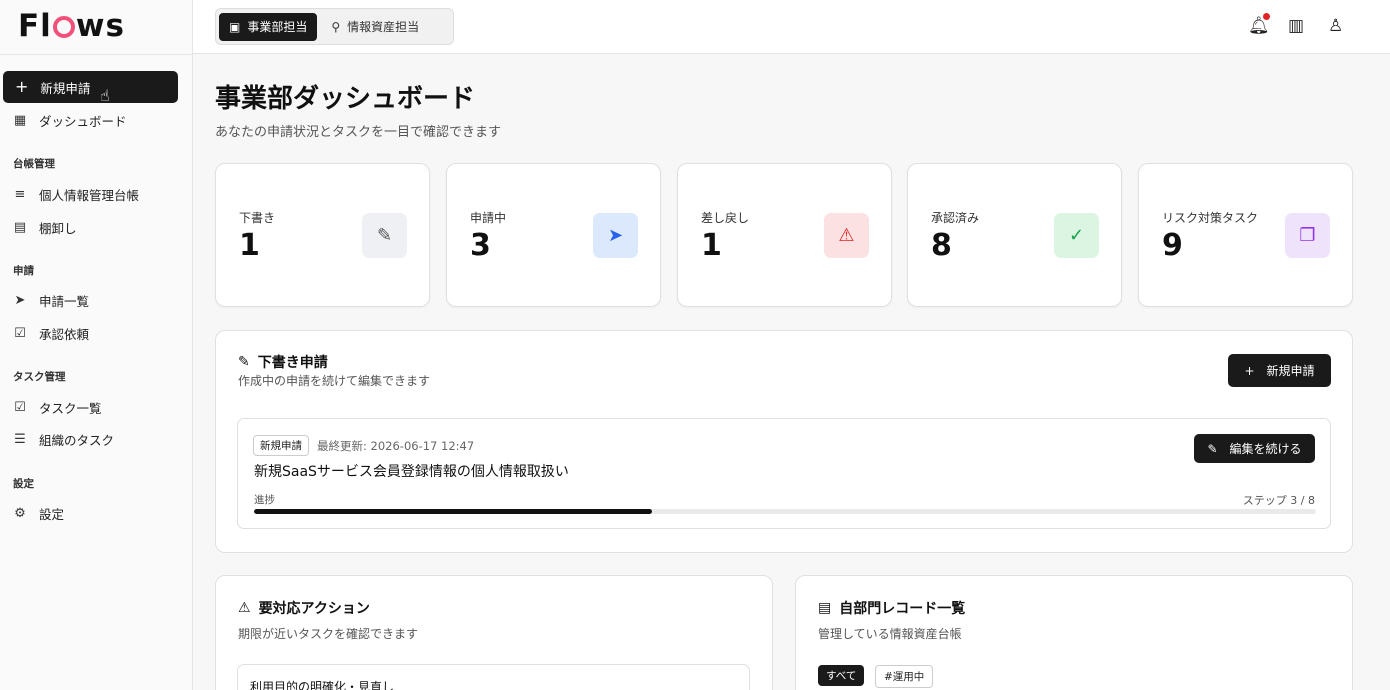 This screenshot has width=1390, height=690. Describe the element at coordinates (784, 235) in the screenshot. I see `stat-card-returned: 差し戻し 1 ⚠` at that location.